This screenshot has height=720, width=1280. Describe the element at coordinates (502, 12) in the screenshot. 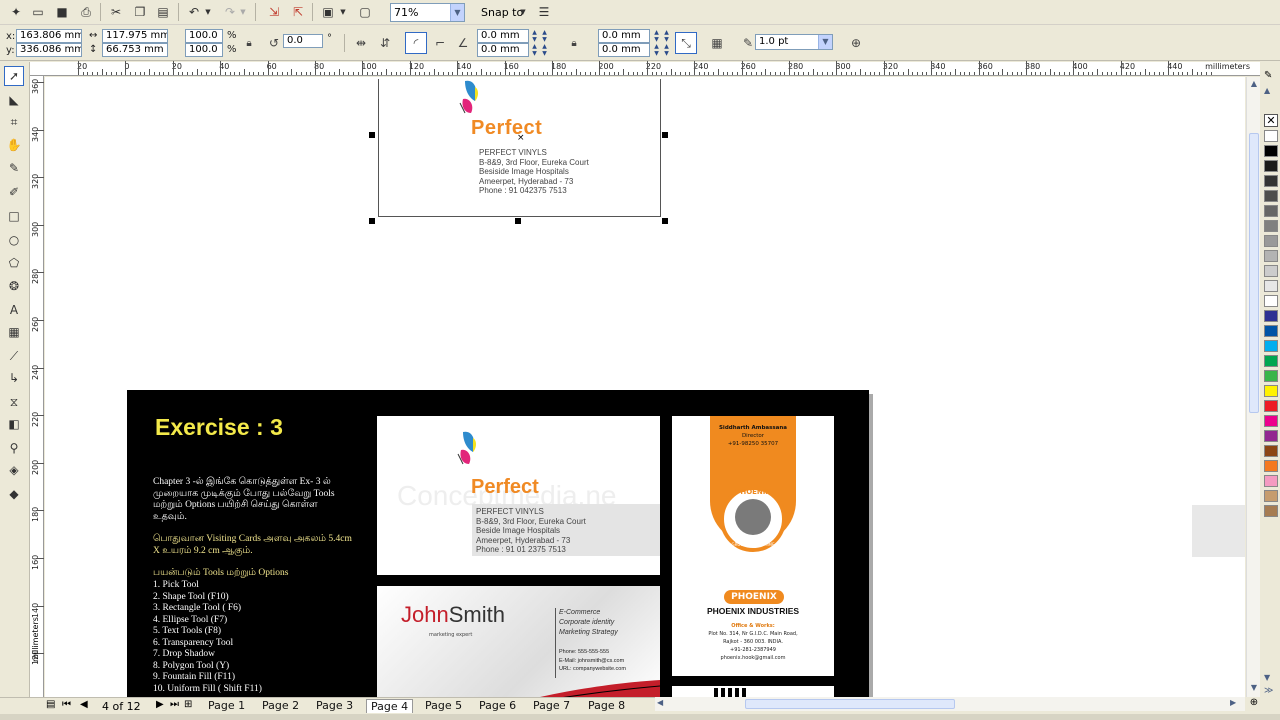

I see `snap-to-dropdown: Snap to` at that location.